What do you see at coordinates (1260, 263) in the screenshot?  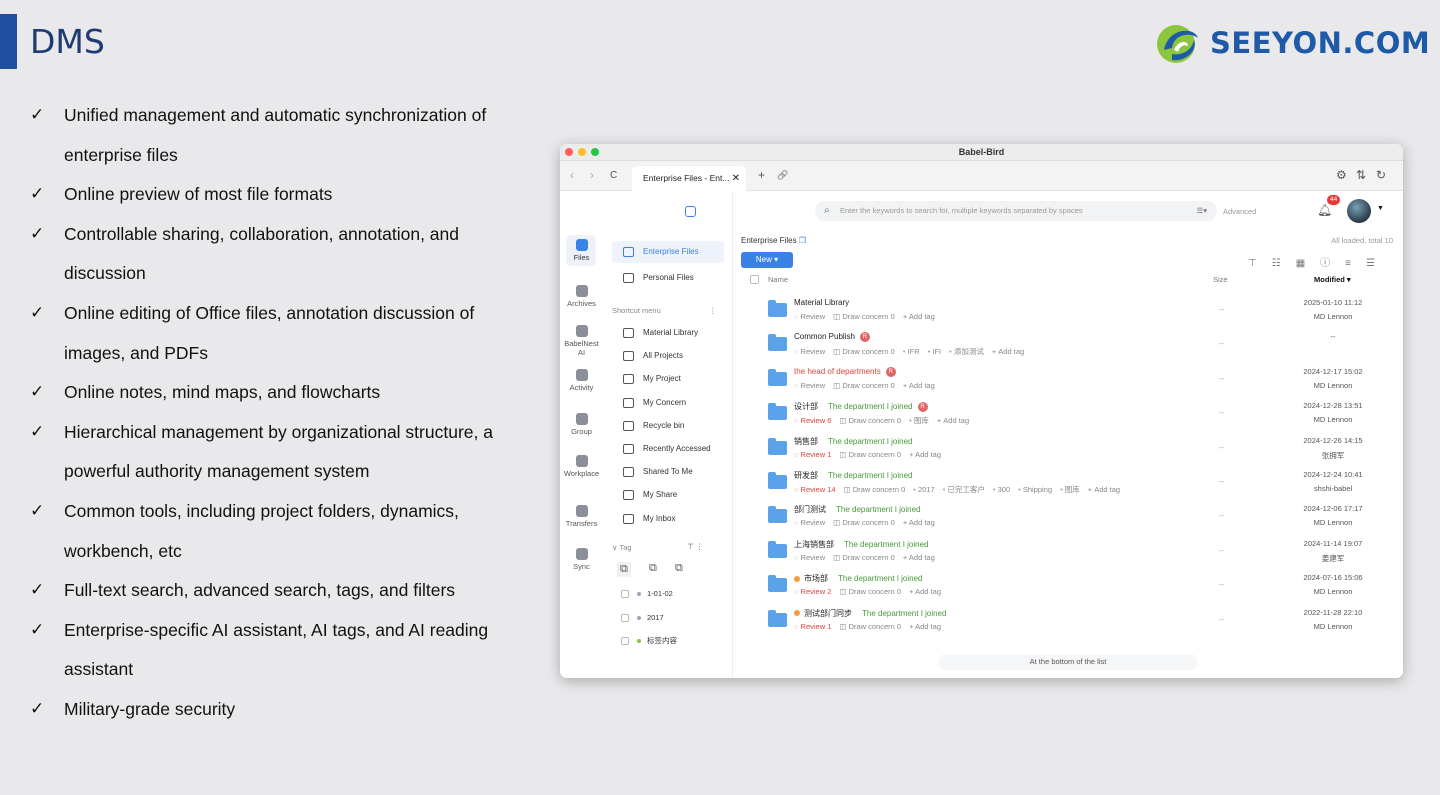 I see `filter-icon: ⊤` at bounding box center [1260, 263].